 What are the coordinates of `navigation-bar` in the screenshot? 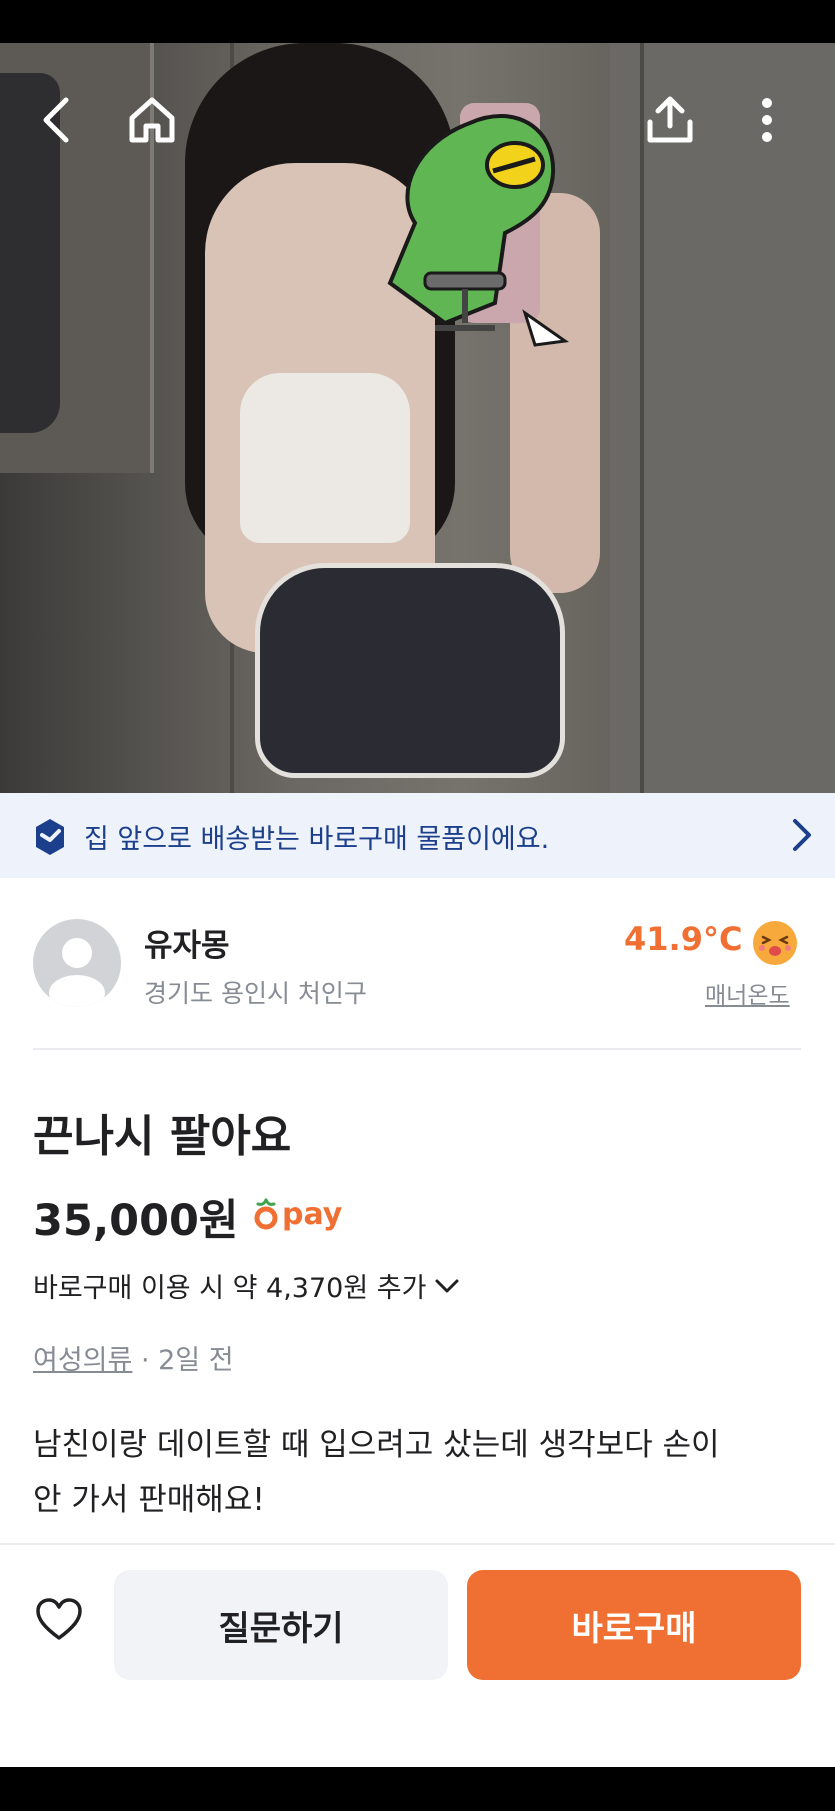 It's located at (417, 1789).